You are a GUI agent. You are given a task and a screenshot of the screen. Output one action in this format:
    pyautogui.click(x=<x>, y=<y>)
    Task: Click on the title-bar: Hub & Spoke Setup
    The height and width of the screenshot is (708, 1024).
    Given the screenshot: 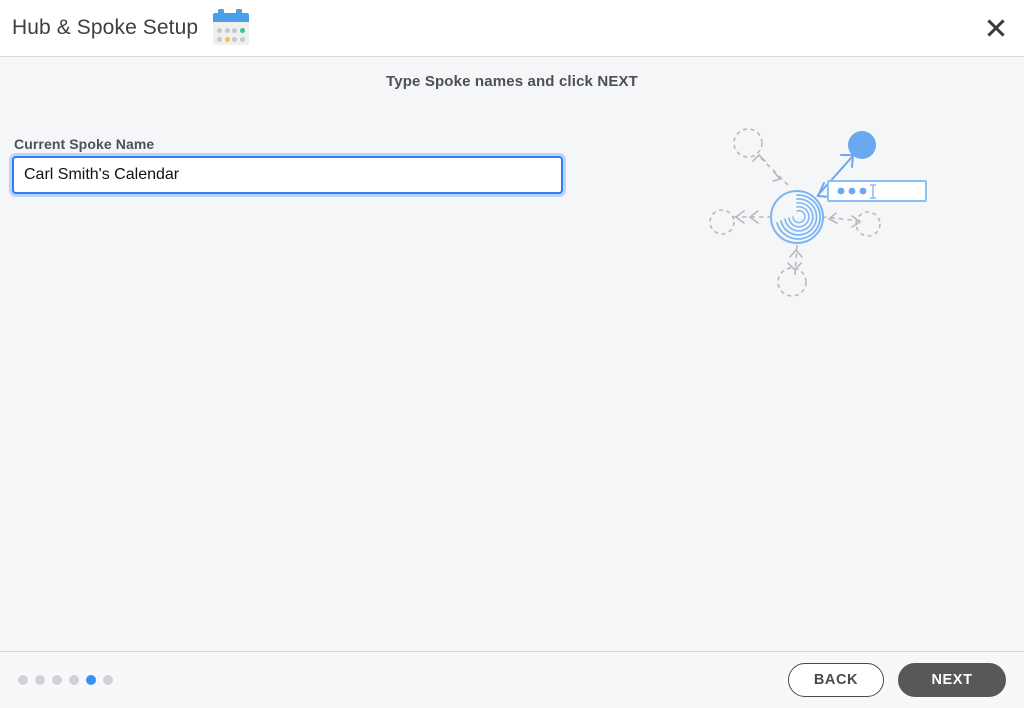 What is the action you would take?
    pyautogui.click(x=512, y=28)
    